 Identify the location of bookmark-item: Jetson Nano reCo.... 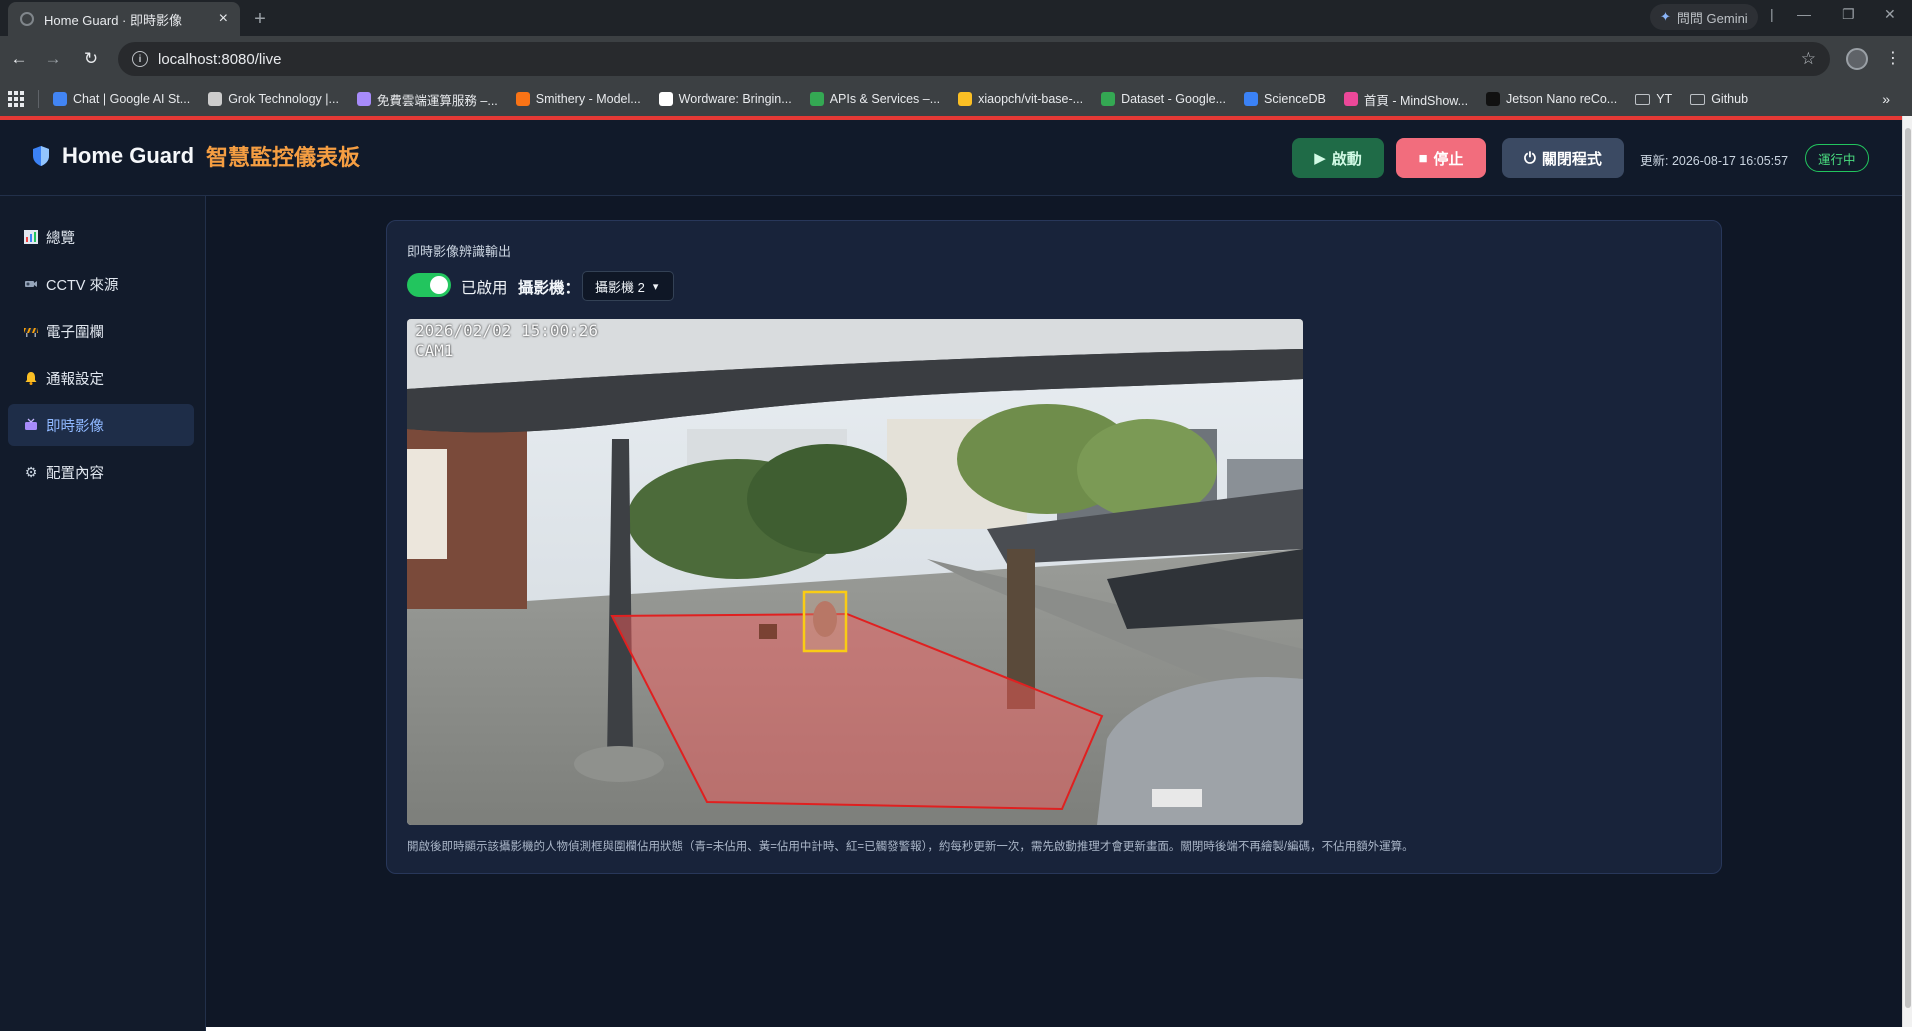
(1551, 99).